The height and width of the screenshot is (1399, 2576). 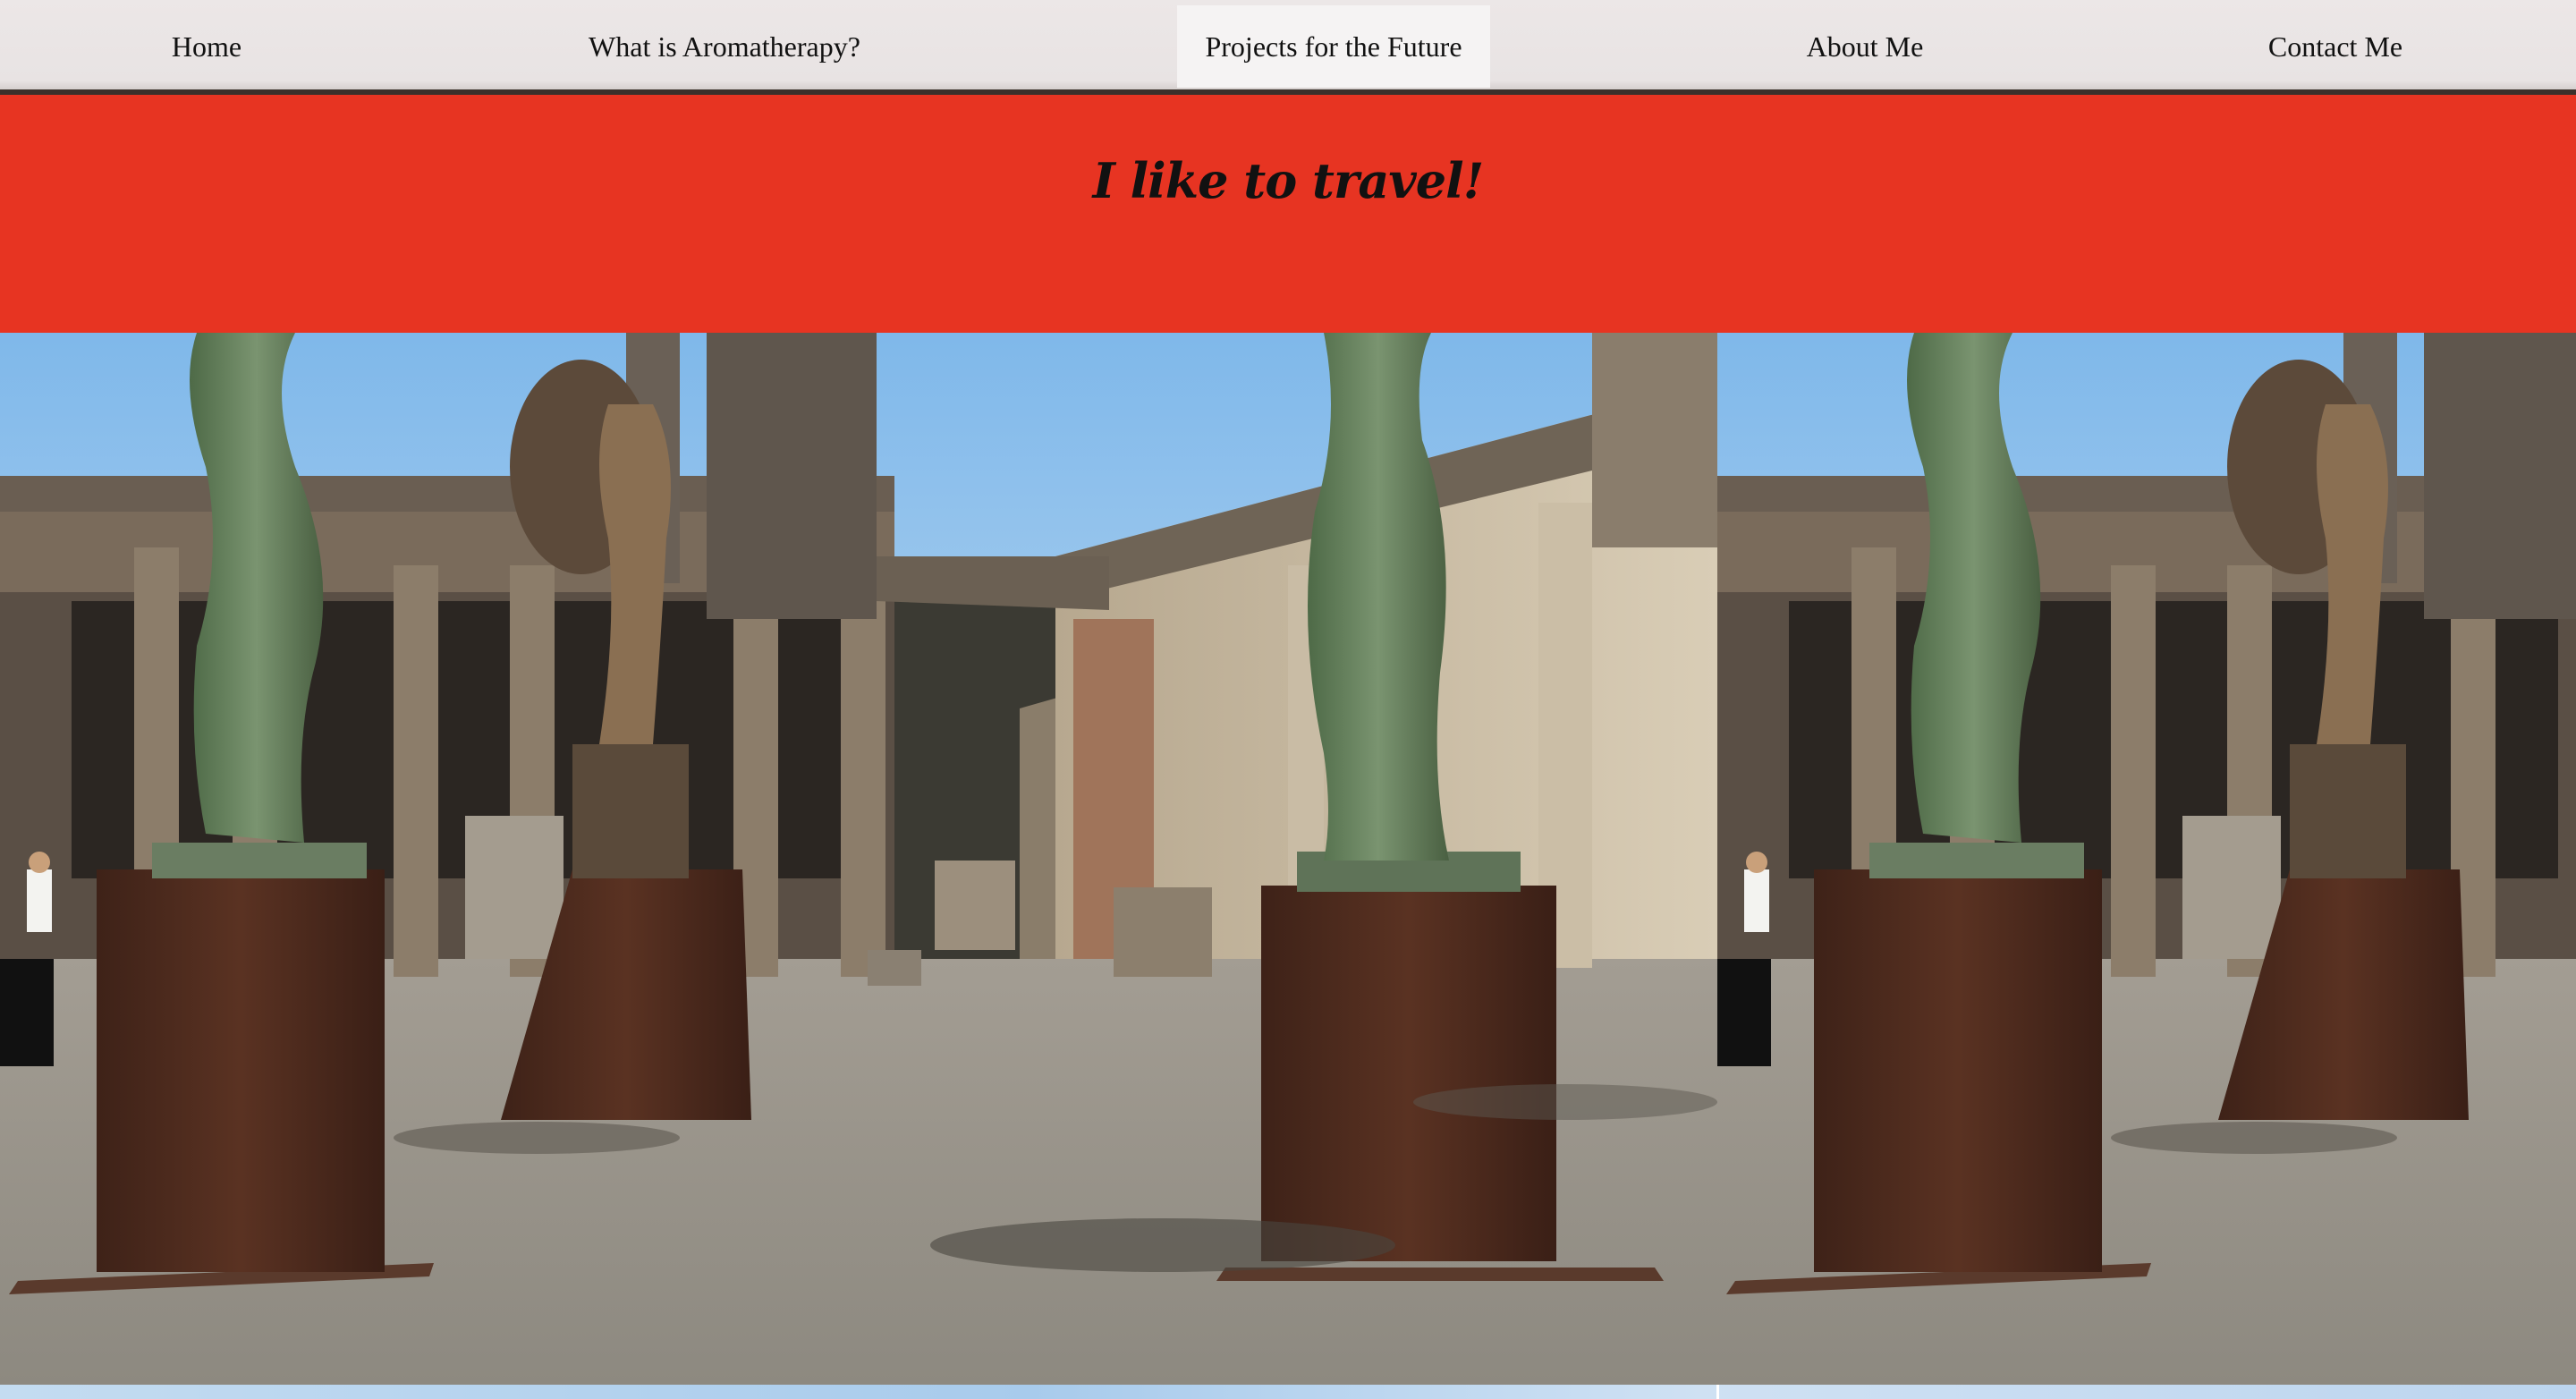 What do you see at coordinates (2335, 46) in the screenshot?
I see `nav-item-contact: Contact Me` at bounding box center [2335, 46].